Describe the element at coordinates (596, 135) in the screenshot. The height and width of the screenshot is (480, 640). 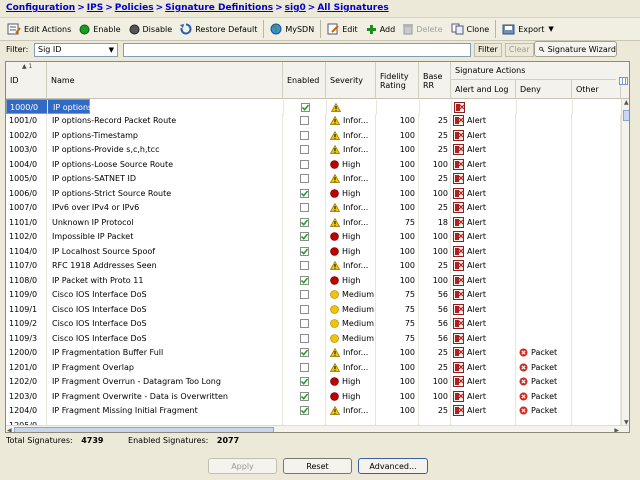
I see `cell-other` at that location.